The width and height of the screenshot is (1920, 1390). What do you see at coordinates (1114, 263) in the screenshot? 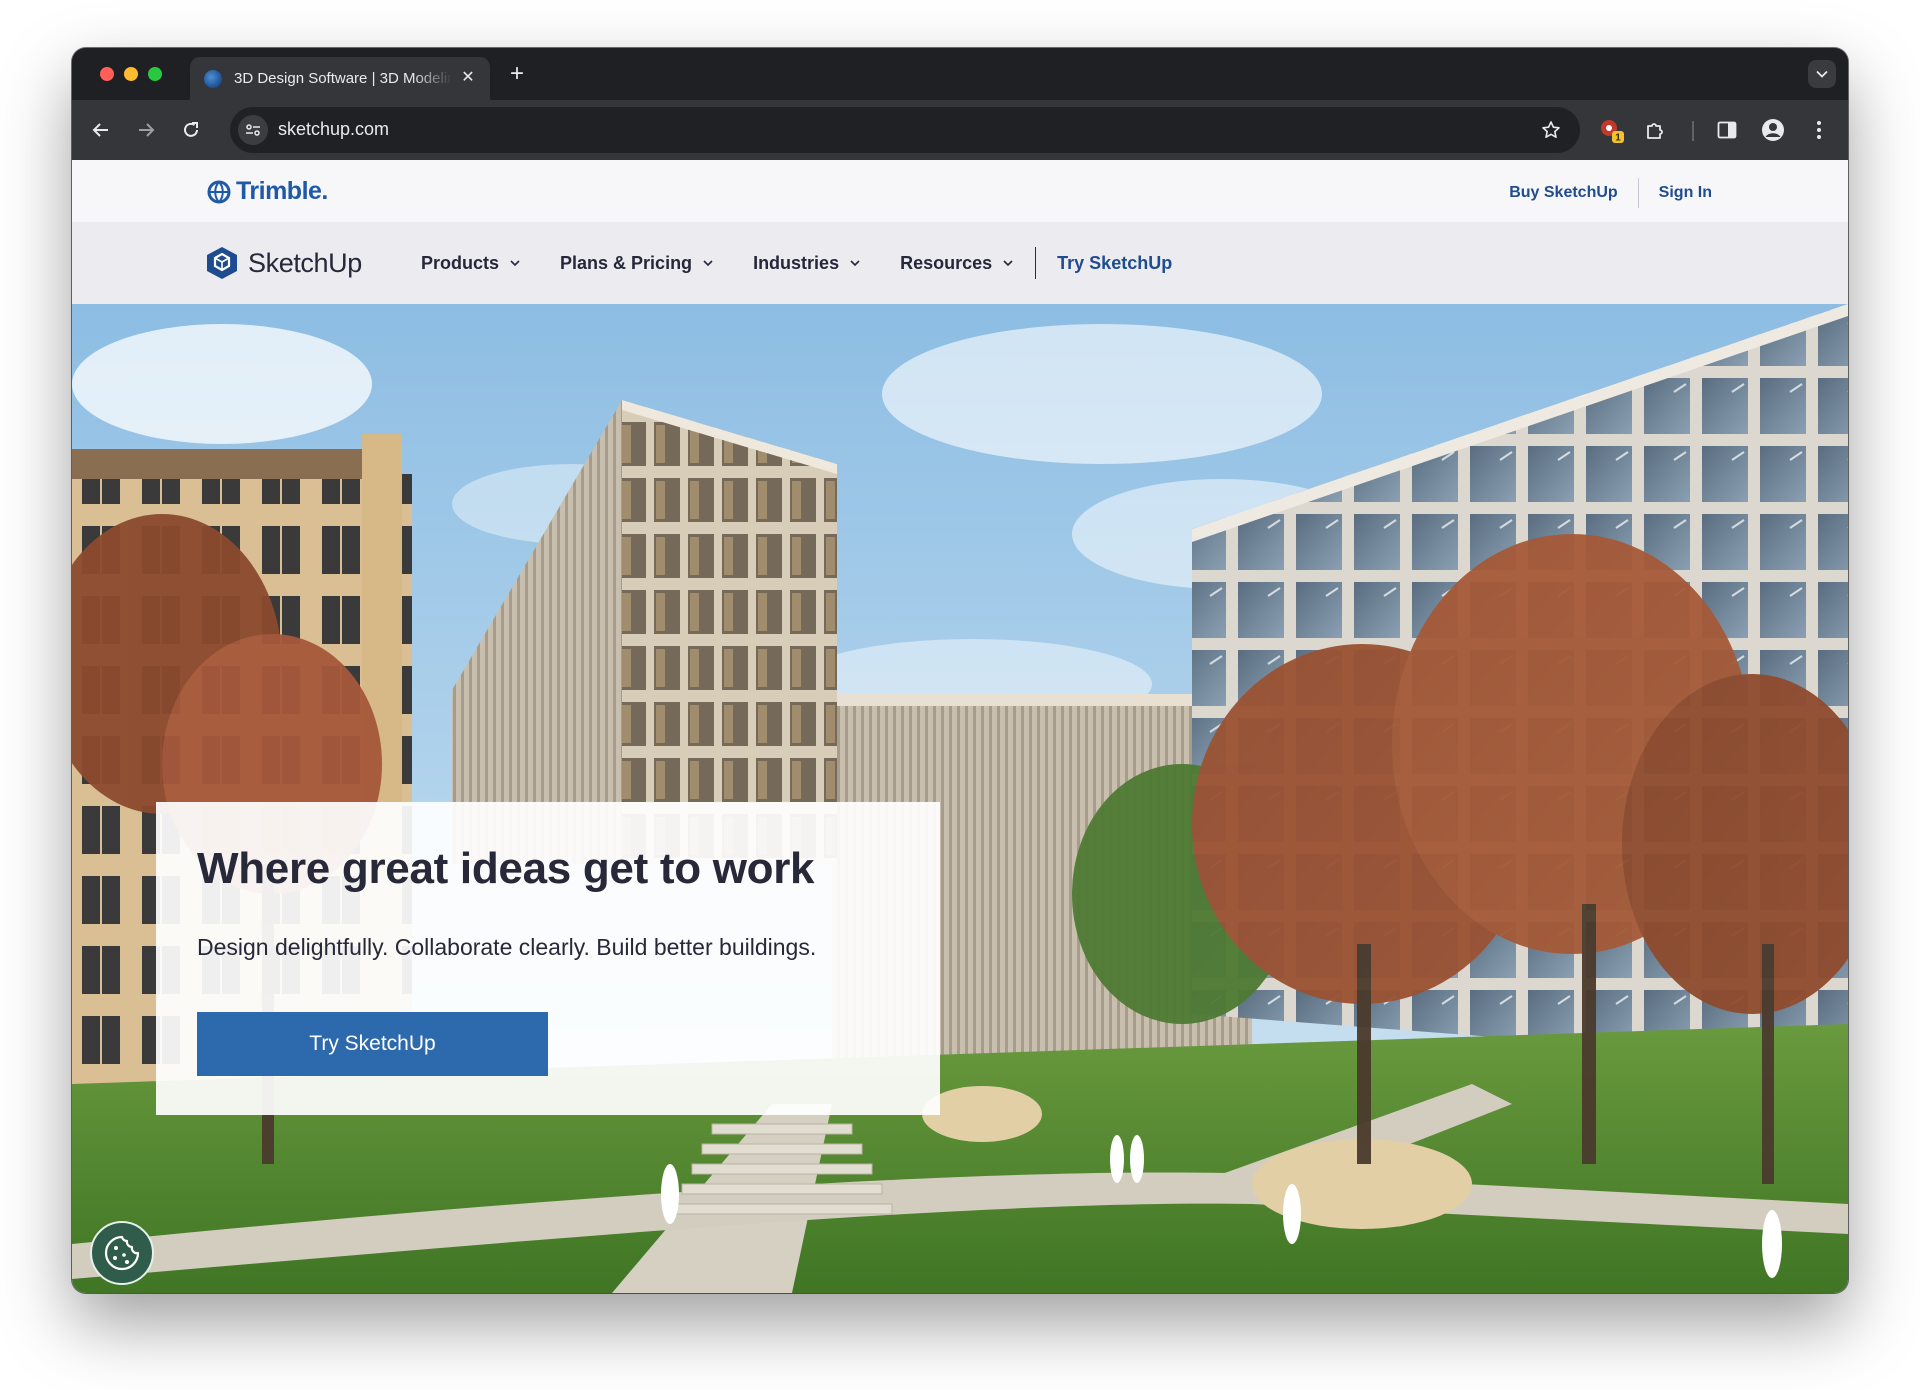
I see `nav-try-sketchup-link: Try SketchUp` at bounding box center [1114, 263].